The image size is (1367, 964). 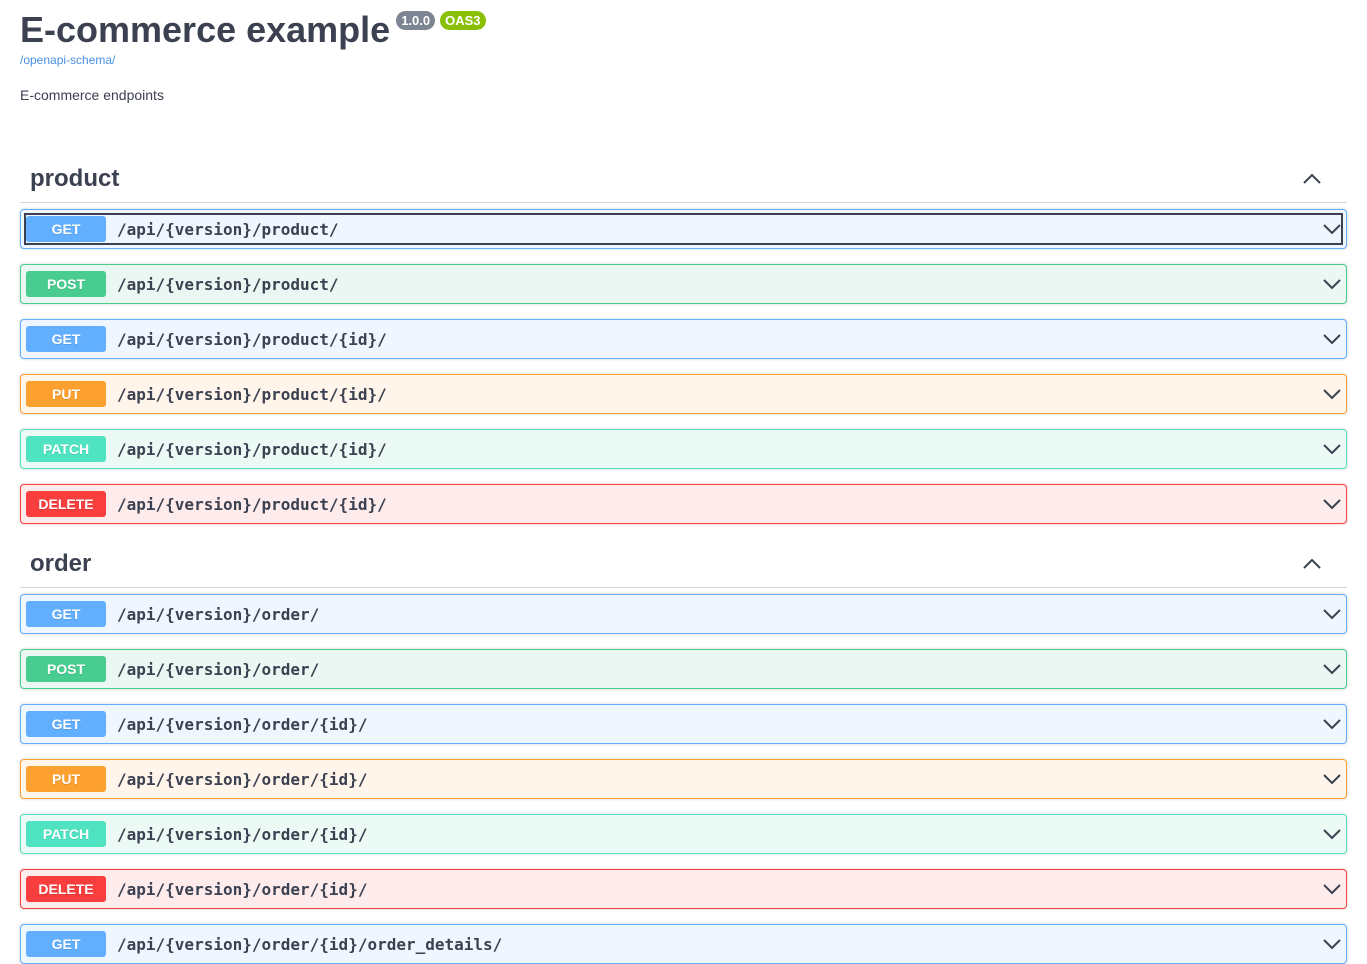 What do you see at coordinates (683, 449) in the screenshot?
I see `operation-patch-product: PATCH /api/{version}/product/{id}/` at bounding box center [683, 449].